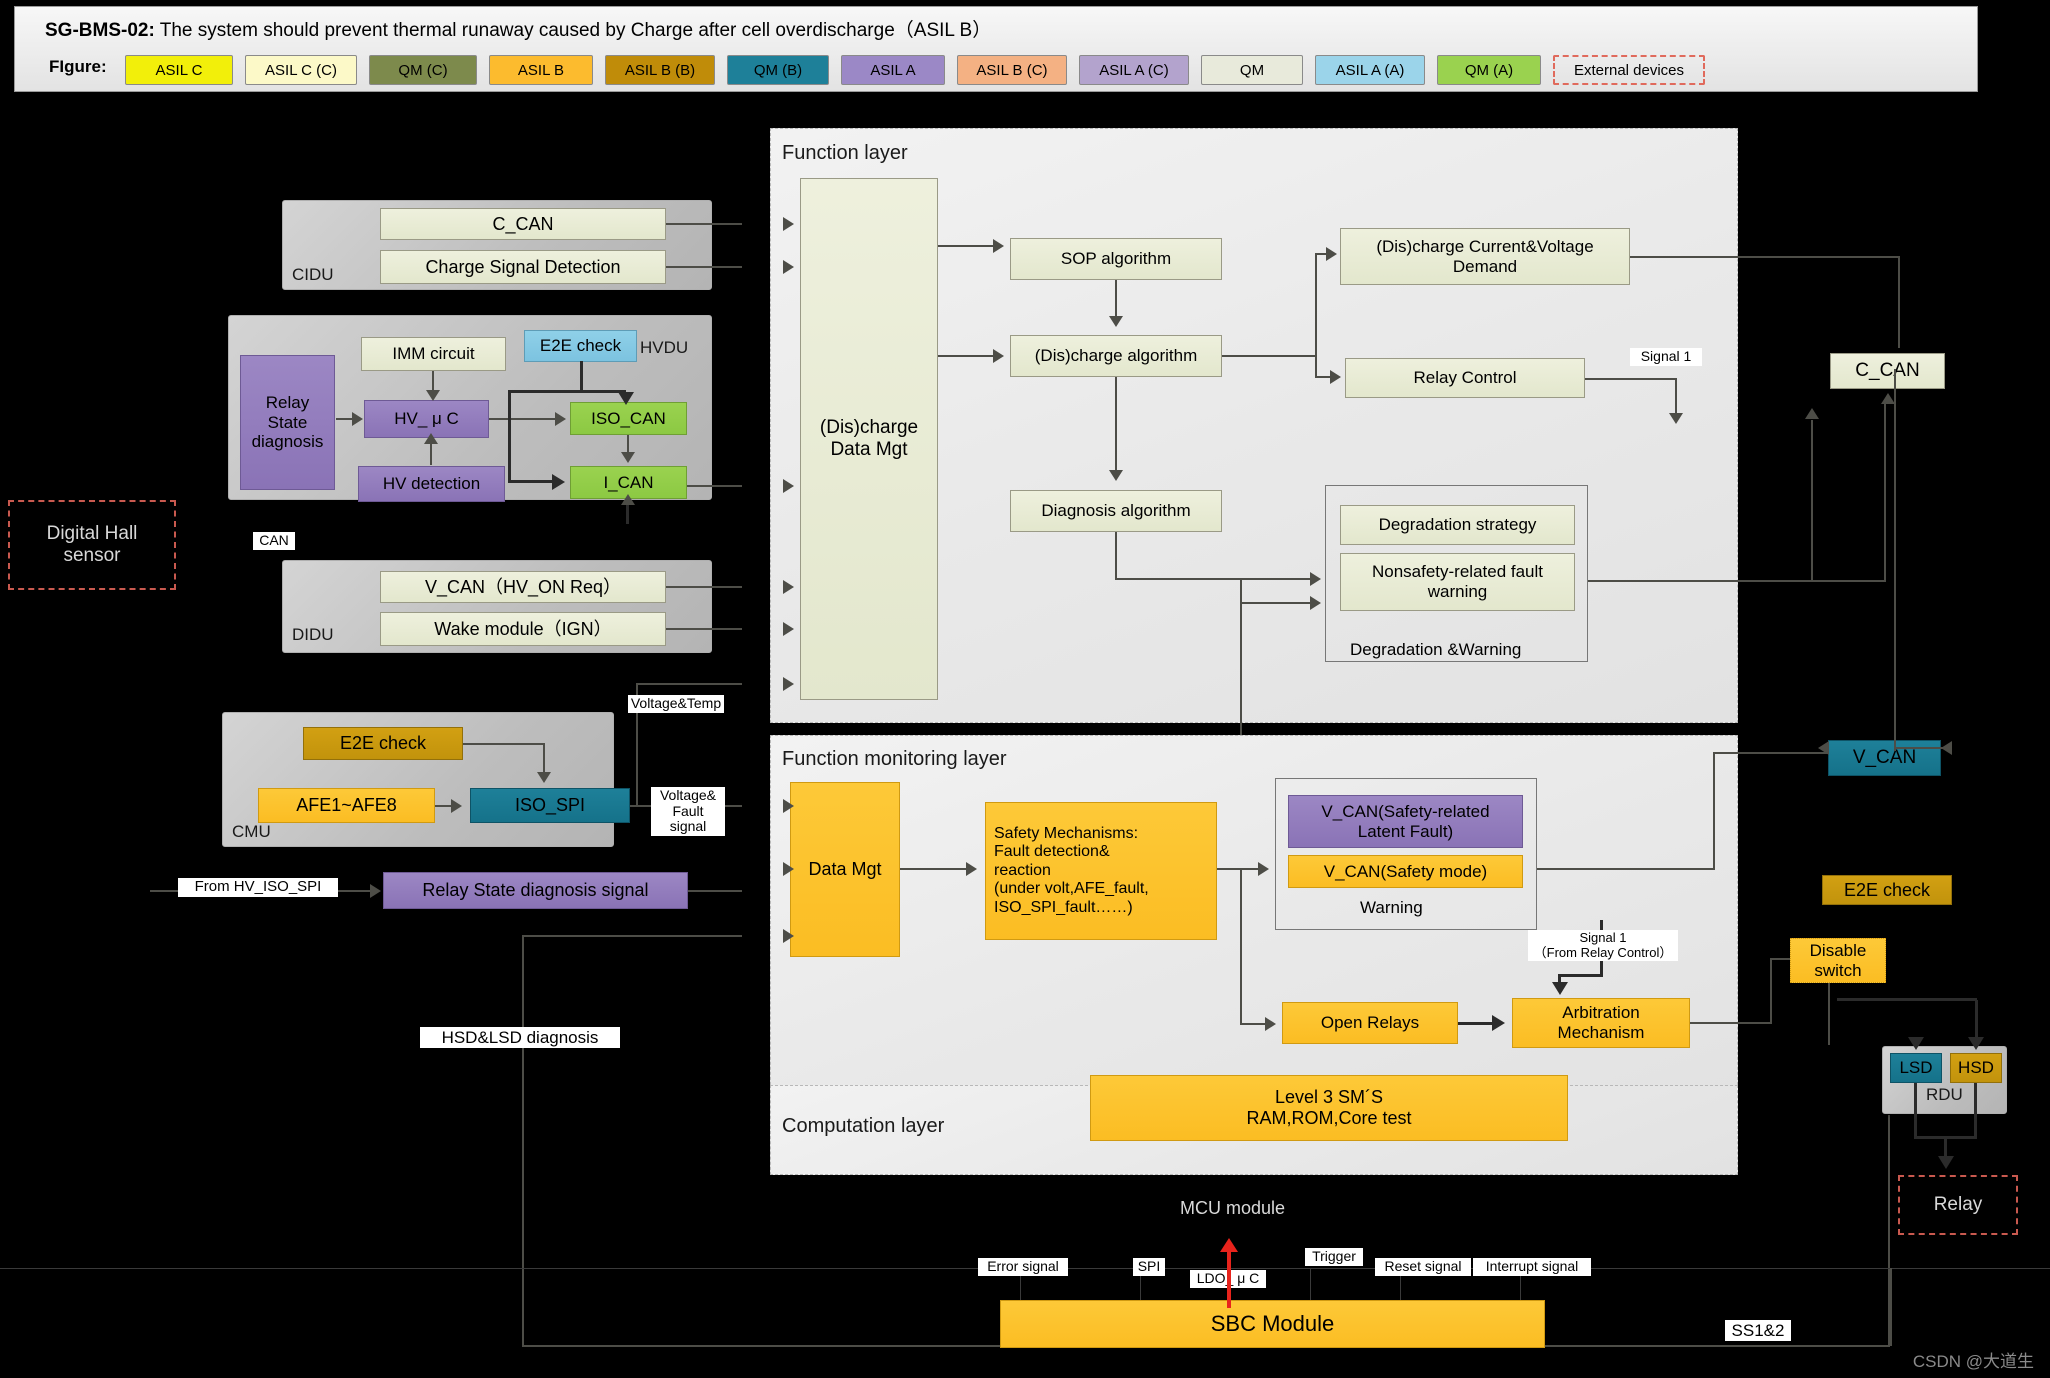 The image size is (2050, 1378). I want to click on arrow-dch-demand, so click(1331, 254).